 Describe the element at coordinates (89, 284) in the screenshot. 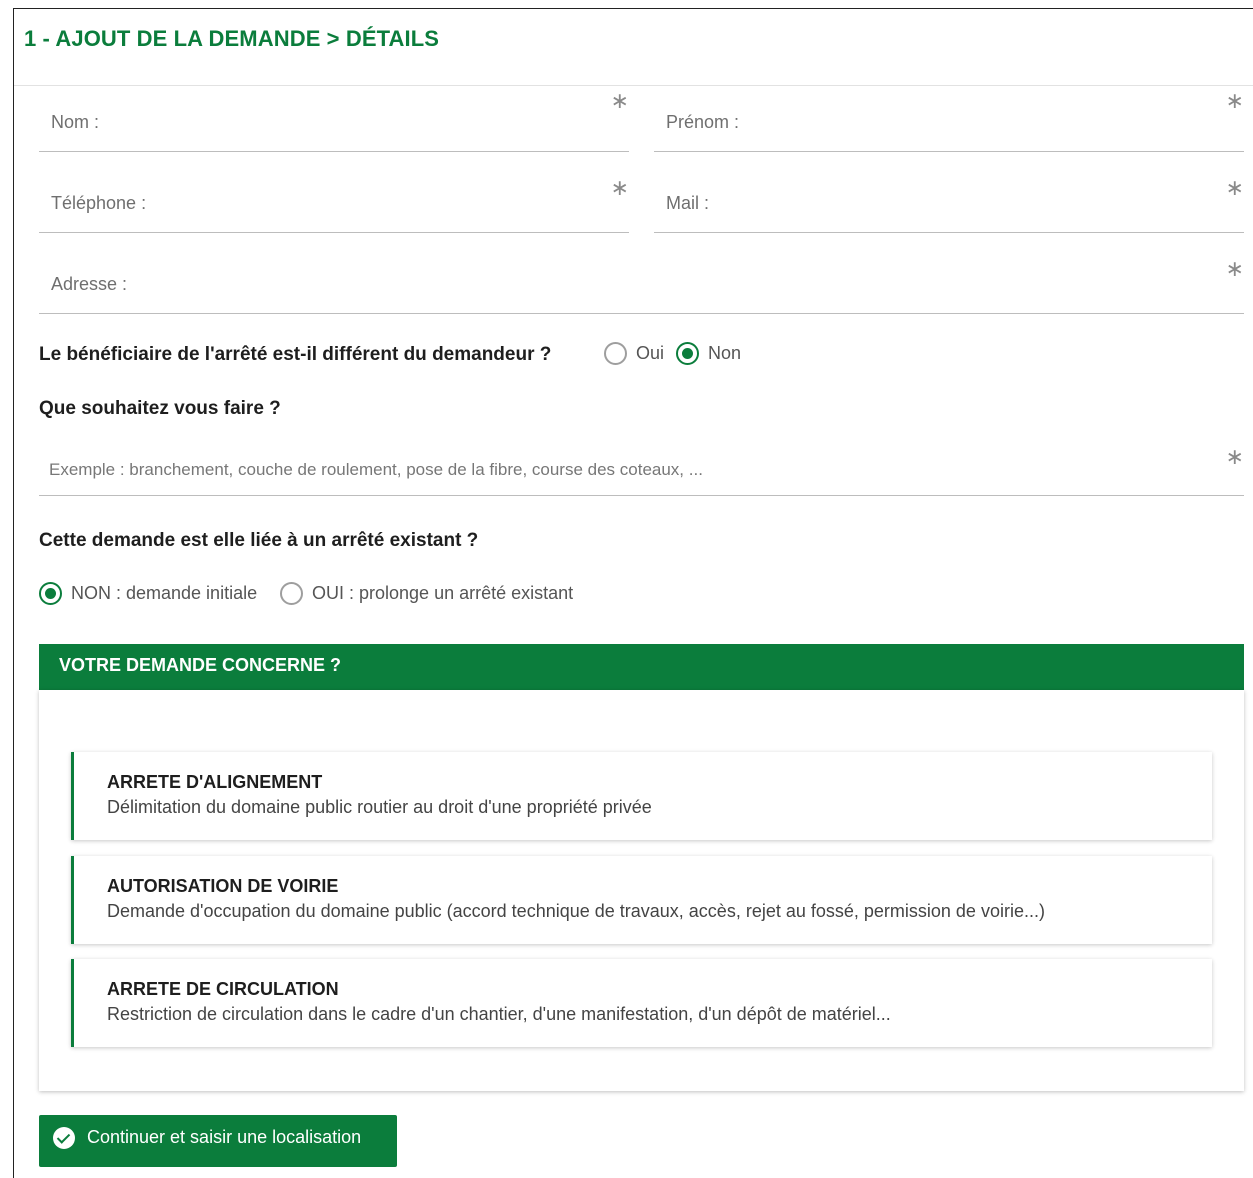

I see `adresse-label: Adresse :` at that location.